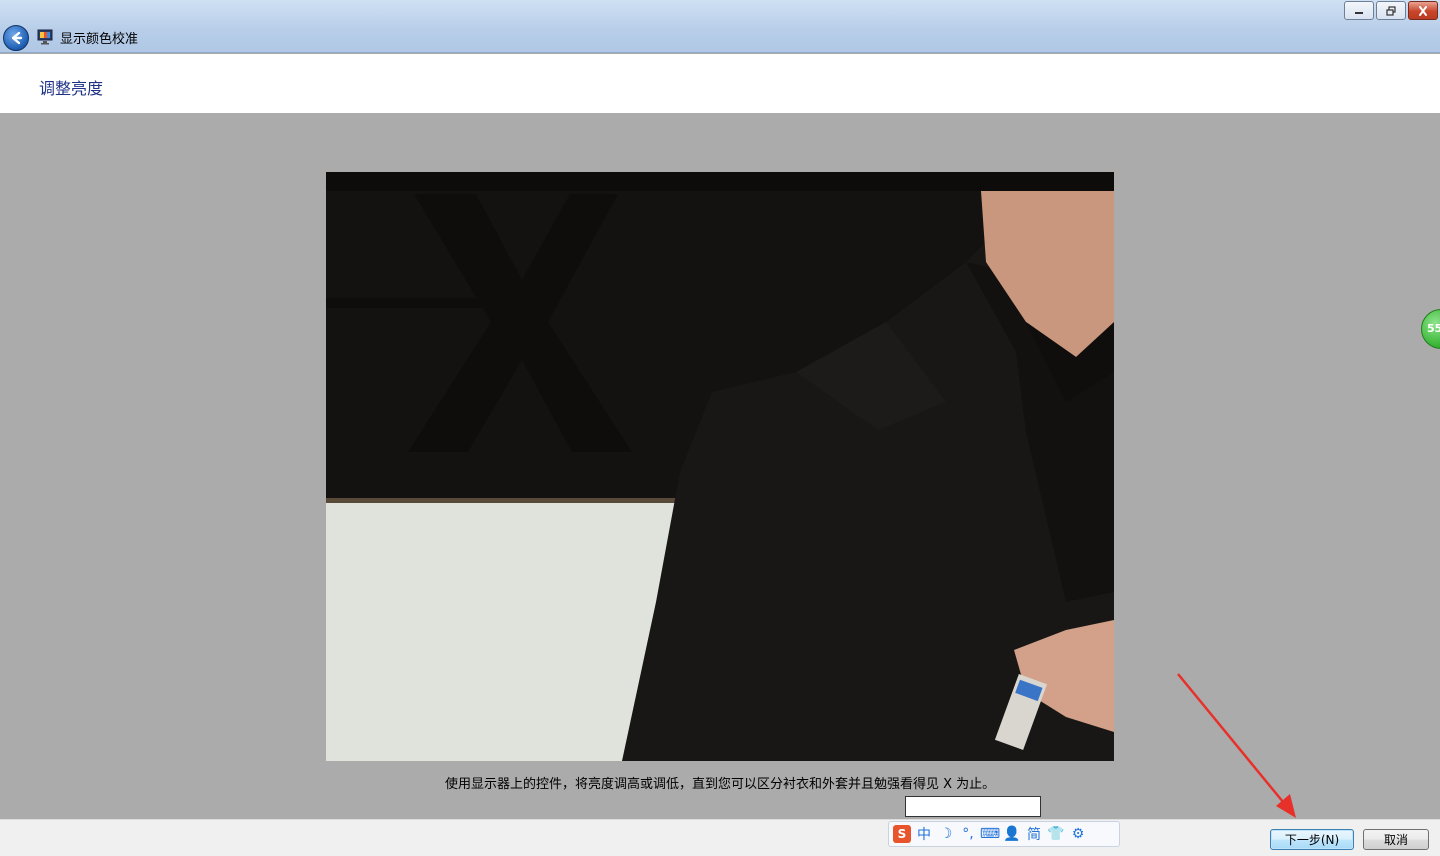  I want to click on restore-icon, so click(1391, 10).